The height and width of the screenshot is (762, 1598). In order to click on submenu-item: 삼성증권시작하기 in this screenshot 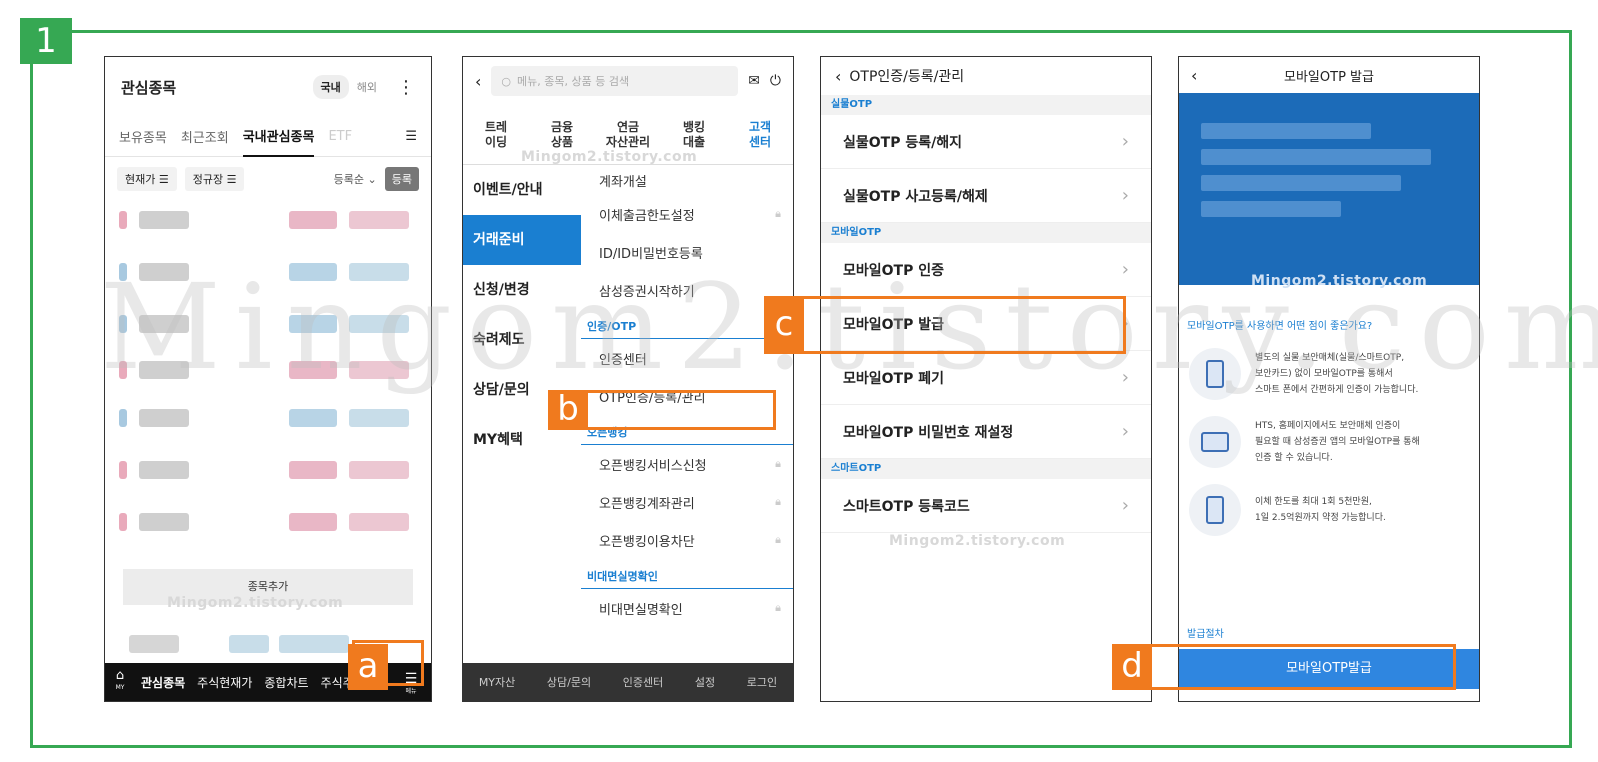, I will do `click(687, 290)`.